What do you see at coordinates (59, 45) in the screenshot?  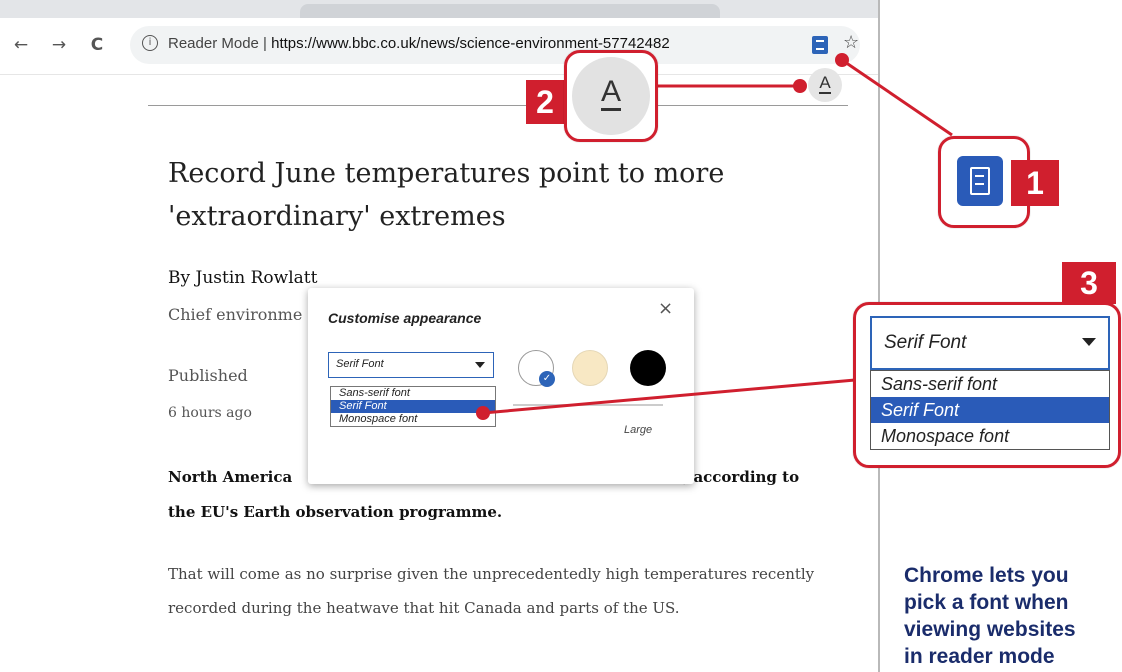 I see `forward-icon: →` at bounding box center [59, 45].